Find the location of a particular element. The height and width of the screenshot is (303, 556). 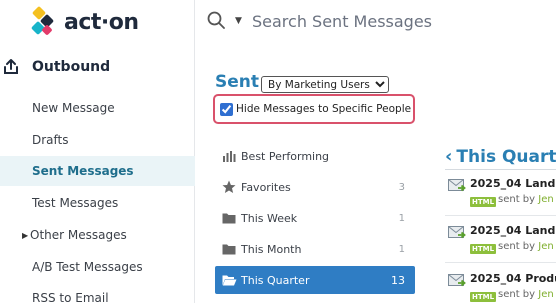

chevron-left-icon: ‹ is located at coordinates (448, 156).